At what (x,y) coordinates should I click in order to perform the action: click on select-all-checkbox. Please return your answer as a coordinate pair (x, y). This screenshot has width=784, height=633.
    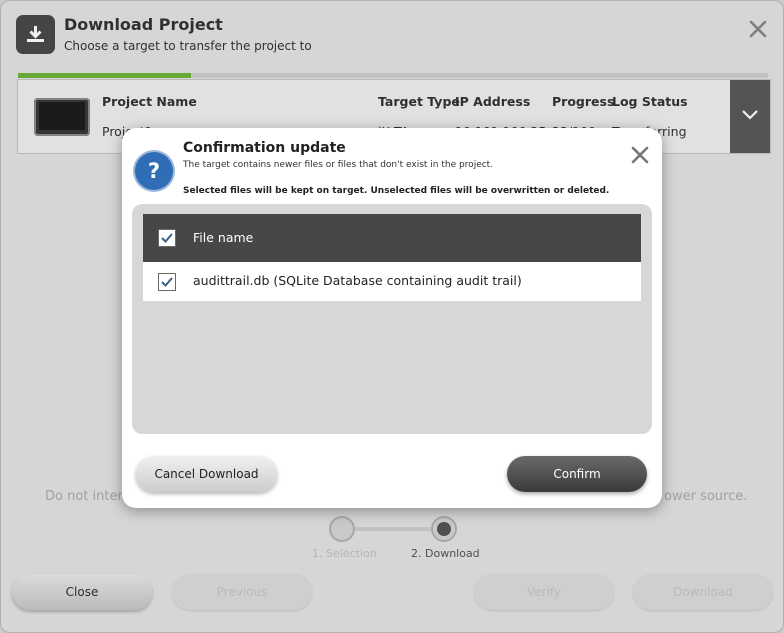
    Looking at the image, I should click on (167, 238).